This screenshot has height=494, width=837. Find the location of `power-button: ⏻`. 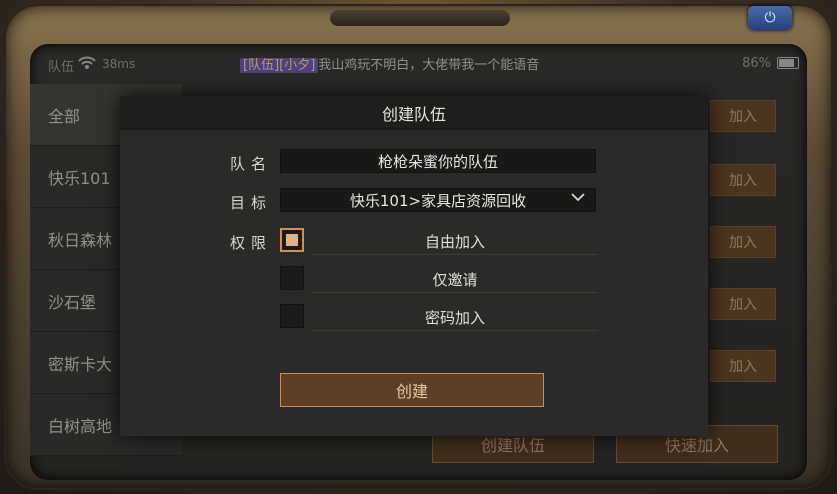

power-button: ⏻ is located at coordinates (770, 18).